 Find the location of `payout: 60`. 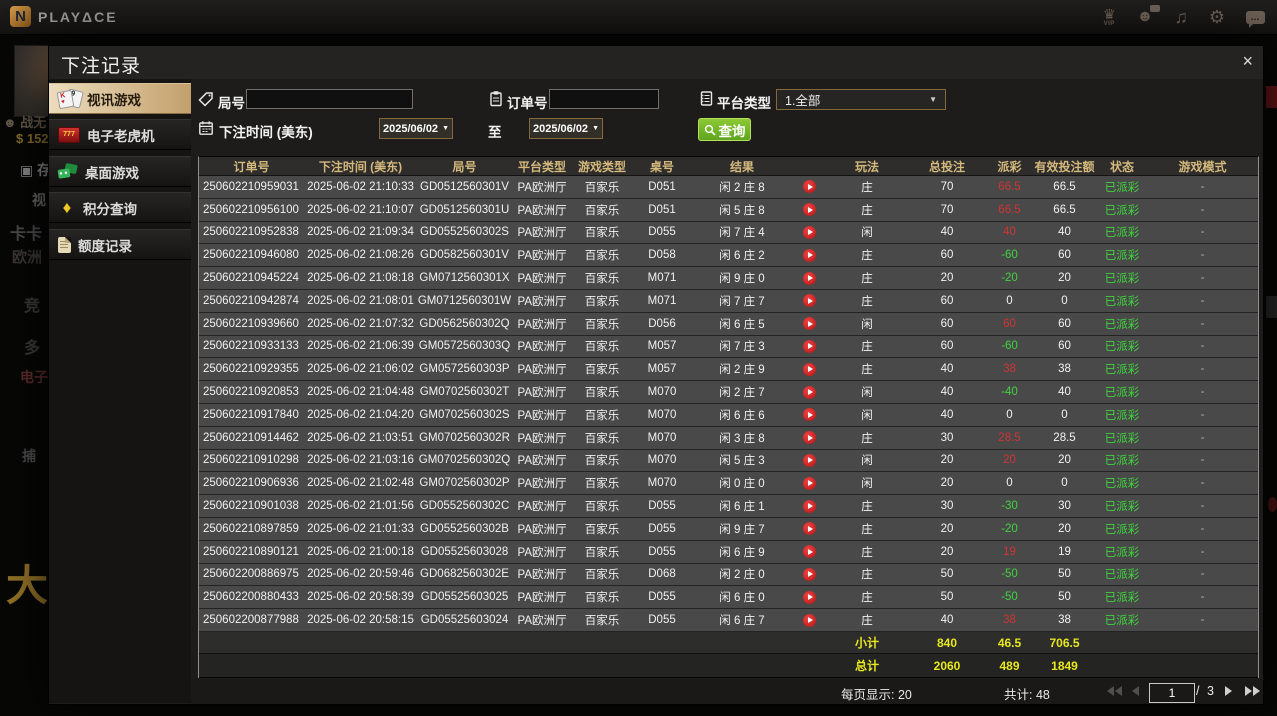

payout: 60 is located at coordinates (1009, 323).